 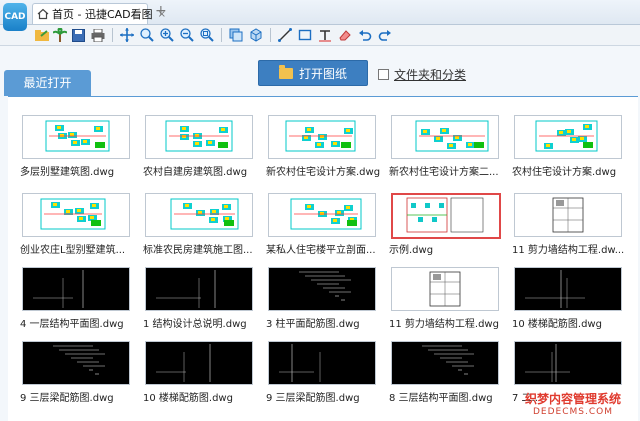 What do you see at coordinates (326, 322) in the screenshot?
I see `file-name: 3 柱平面配筋图.dwg` at bounding box center [326, 322].